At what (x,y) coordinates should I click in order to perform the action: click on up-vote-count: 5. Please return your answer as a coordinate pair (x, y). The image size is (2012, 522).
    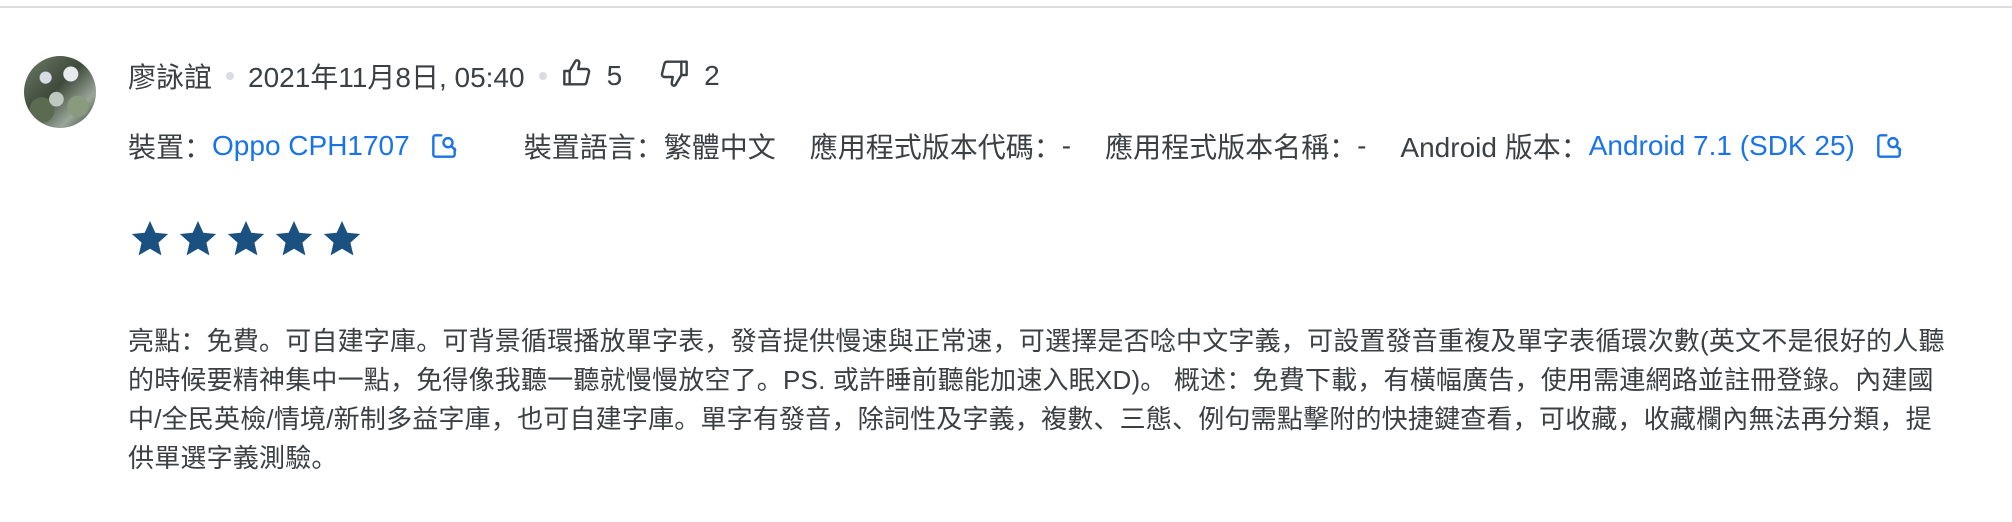
    Looking at the image, I should click on (614, 75).